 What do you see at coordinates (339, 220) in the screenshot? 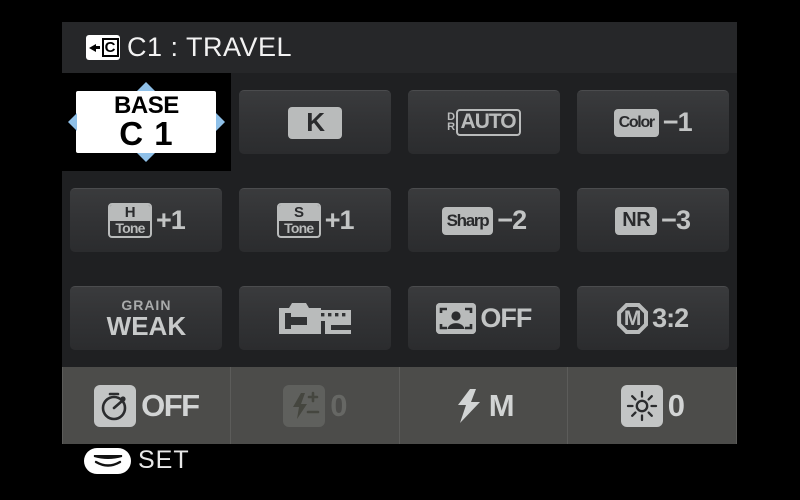
I see `shadow-tone-value: +1` at bounding box center [339, 220].